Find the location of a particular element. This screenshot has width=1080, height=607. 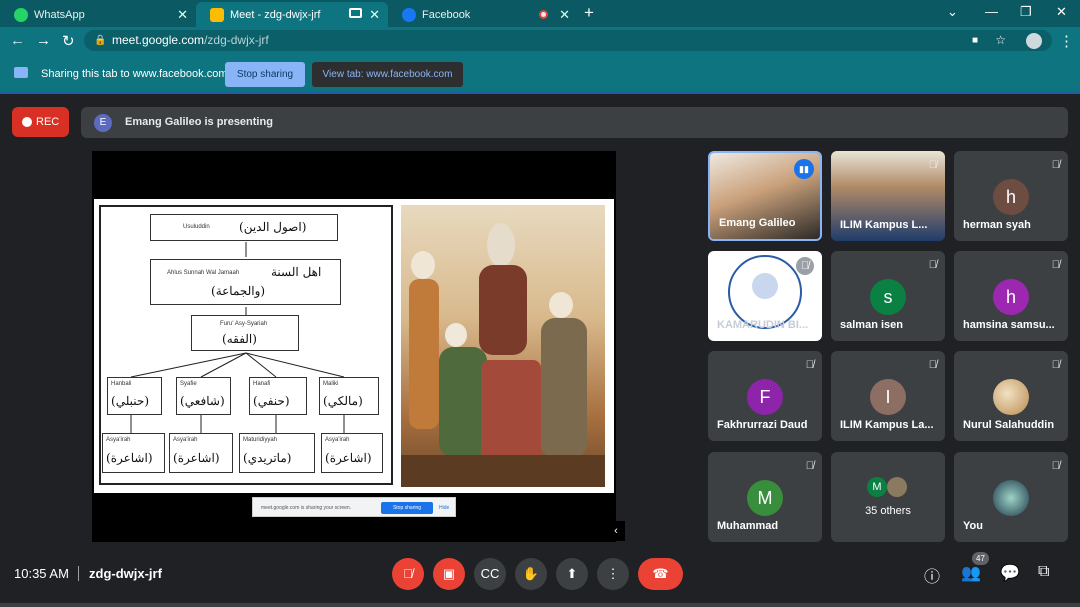

court-logo is located at coordinates (765, 292).